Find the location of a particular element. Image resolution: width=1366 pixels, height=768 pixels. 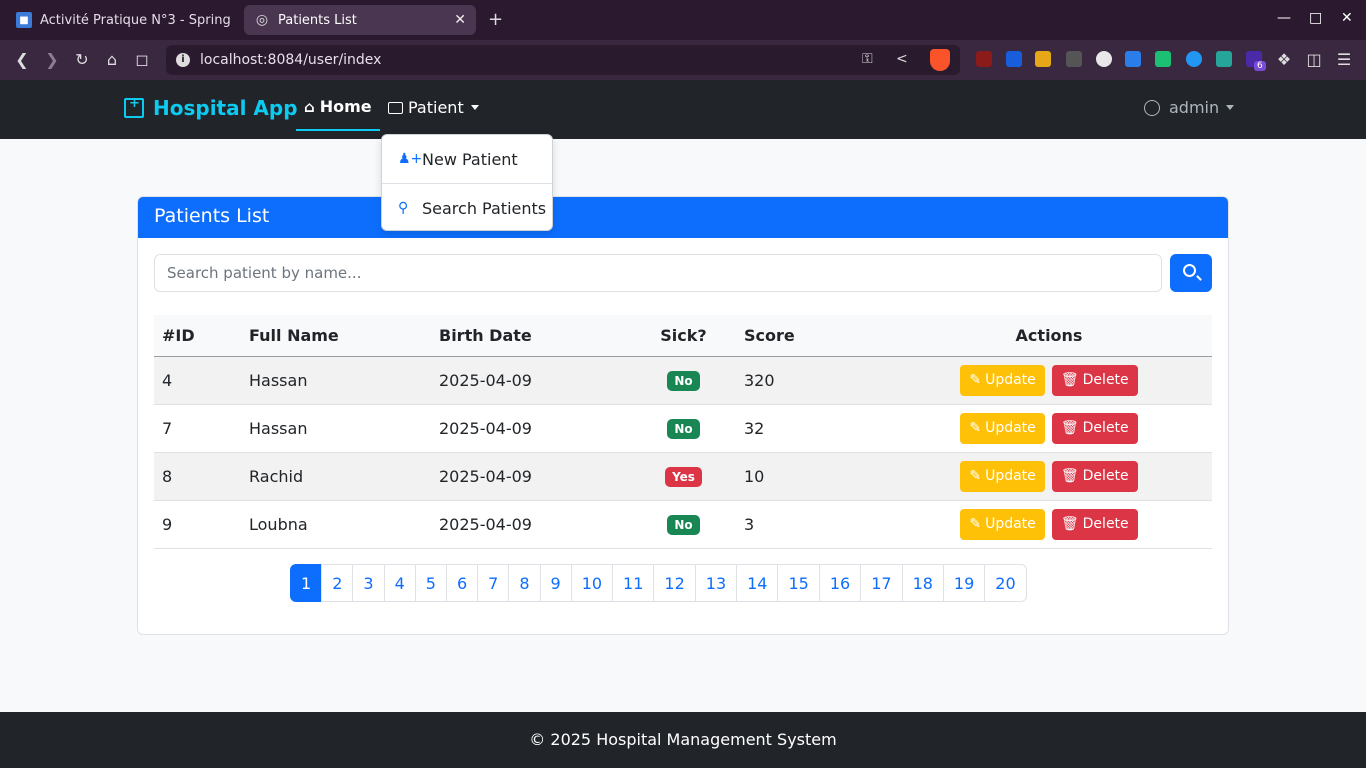

cell-sick: No is located at coordinates (683, 380).